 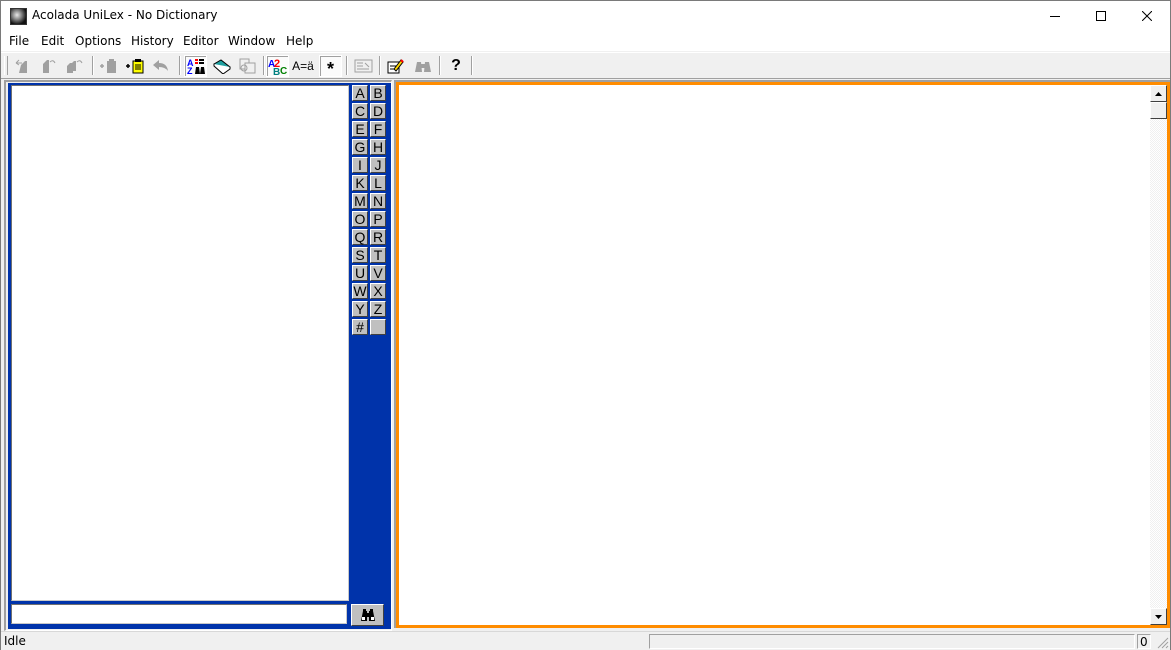 What do you see at coordinates (201, 41) in the screenshot?
I see `menu-editor: Editor` at bounding box center [201, 41].